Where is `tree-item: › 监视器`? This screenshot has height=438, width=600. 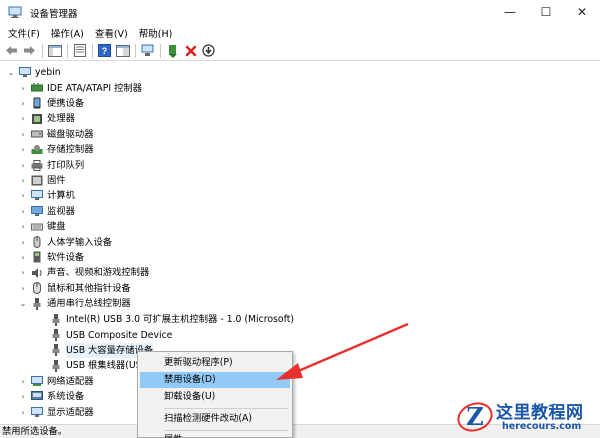 tree-item: › 监视器 is located at coordinates (46, 211).